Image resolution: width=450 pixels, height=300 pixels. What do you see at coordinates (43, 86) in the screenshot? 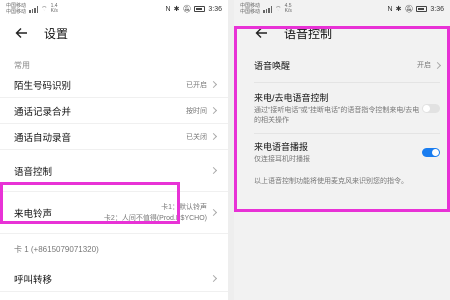
I see `item-label: 陌生号码识别` at bounding box center [43, 86].